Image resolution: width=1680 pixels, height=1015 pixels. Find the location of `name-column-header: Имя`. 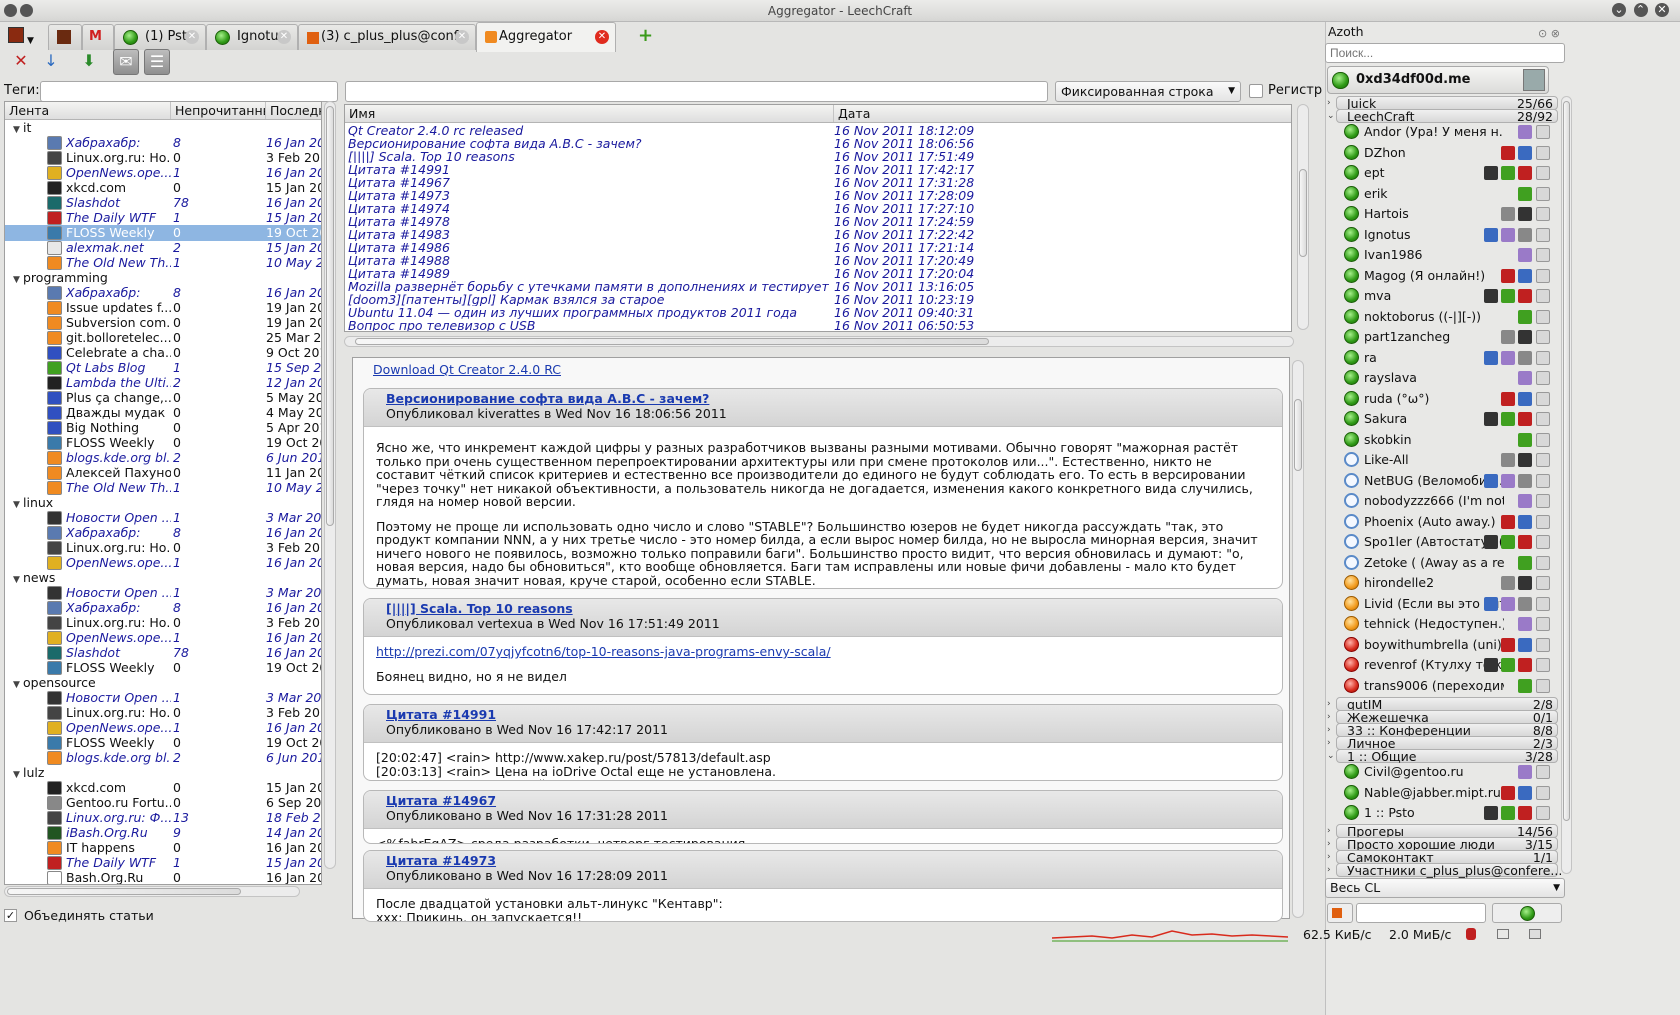

name-column-header: Имя is located at coordinates (589, 113).